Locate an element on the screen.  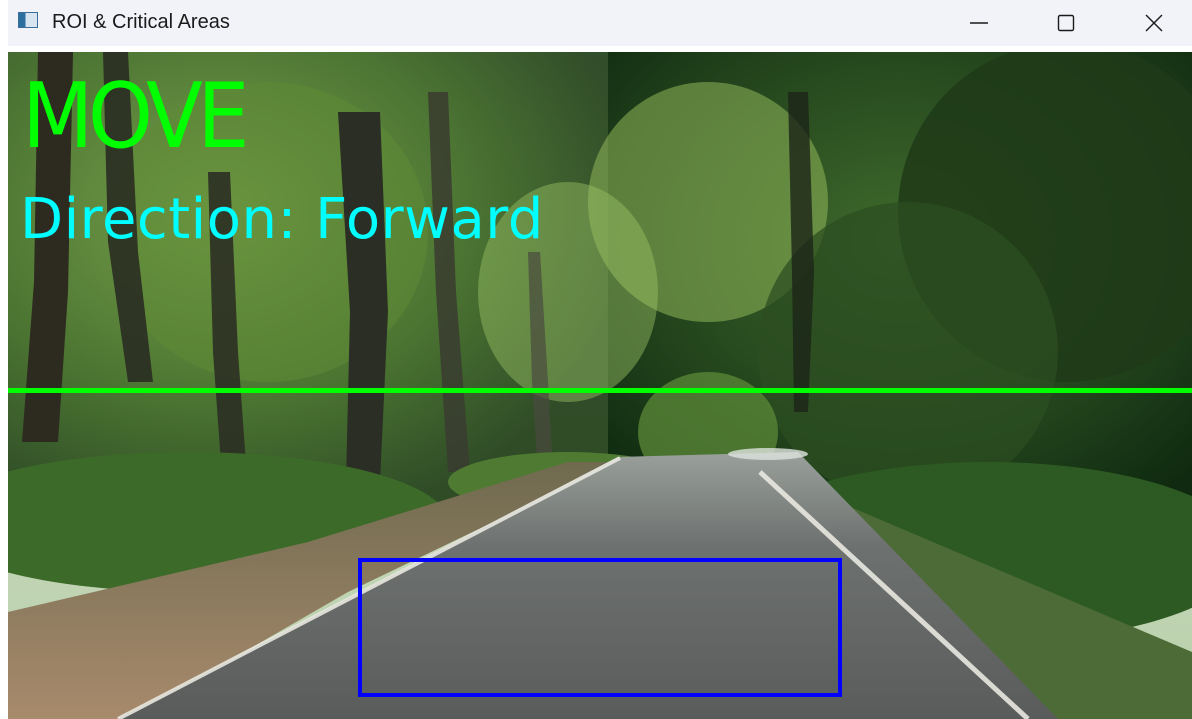
window-title: ROI & Critical Areas is located at coordinates (141, 22).